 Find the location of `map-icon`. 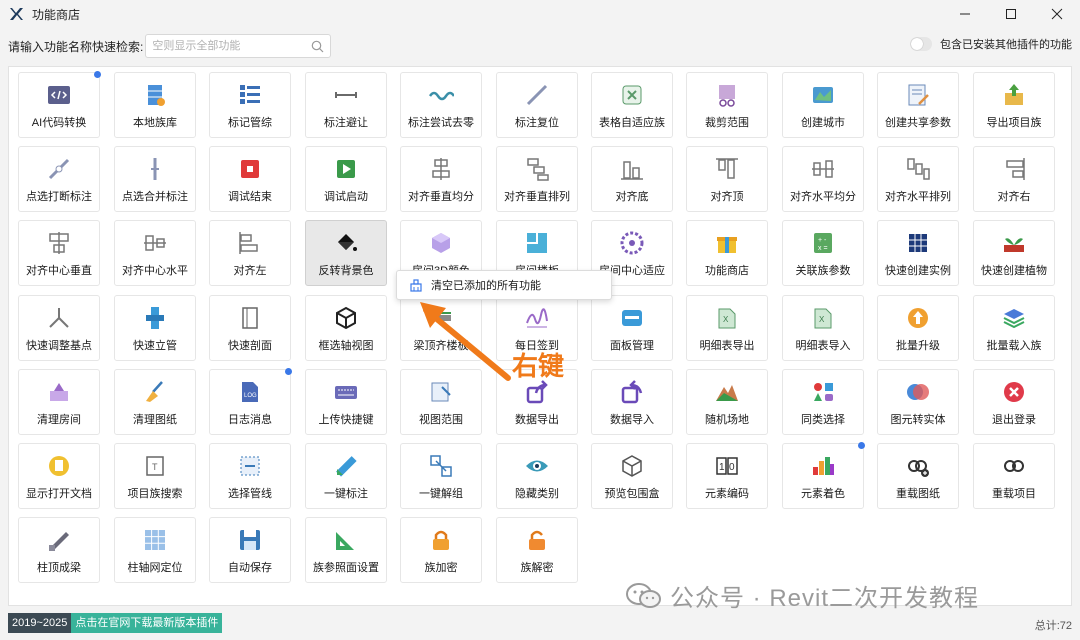

map-icon is located at coordinates (823, 95).